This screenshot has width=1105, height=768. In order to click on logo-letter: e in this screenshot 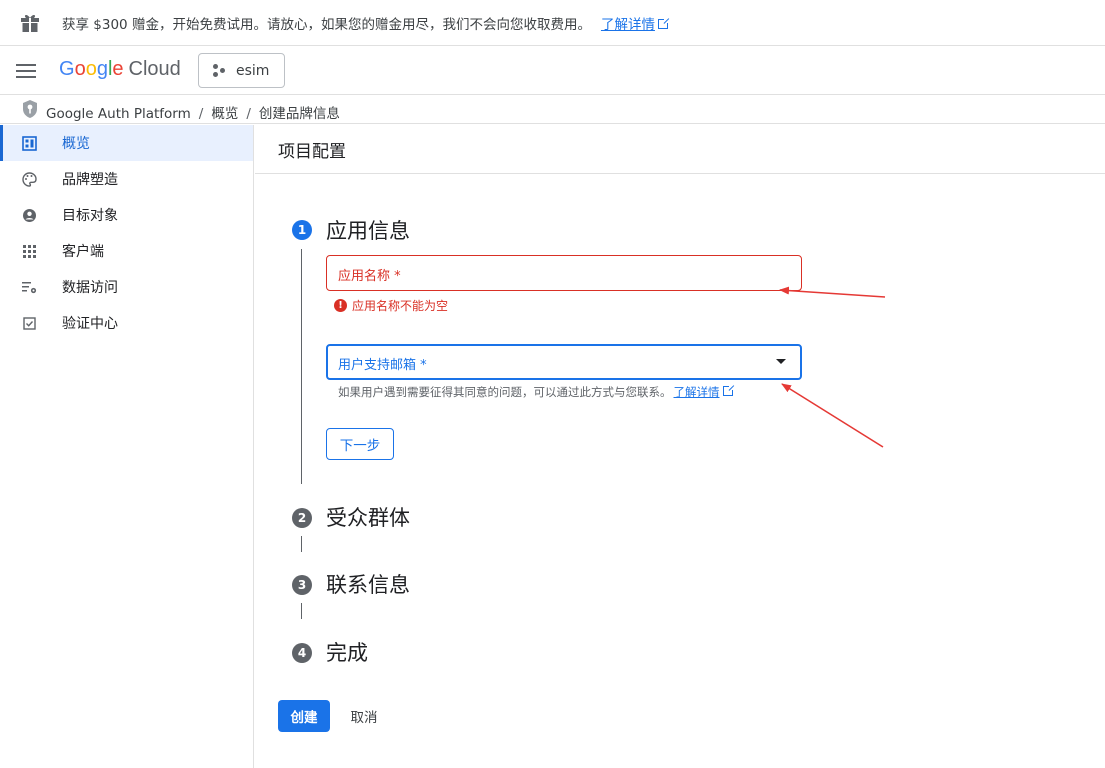, I will do `click(118, 69)`.